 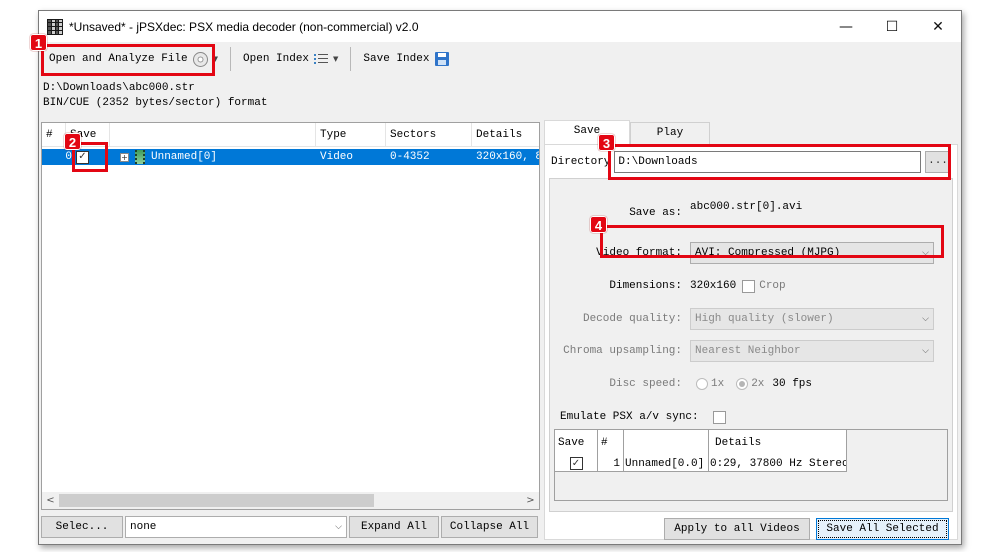 I want to click on save-index-button: Save Index, so click(x=406, y=59).